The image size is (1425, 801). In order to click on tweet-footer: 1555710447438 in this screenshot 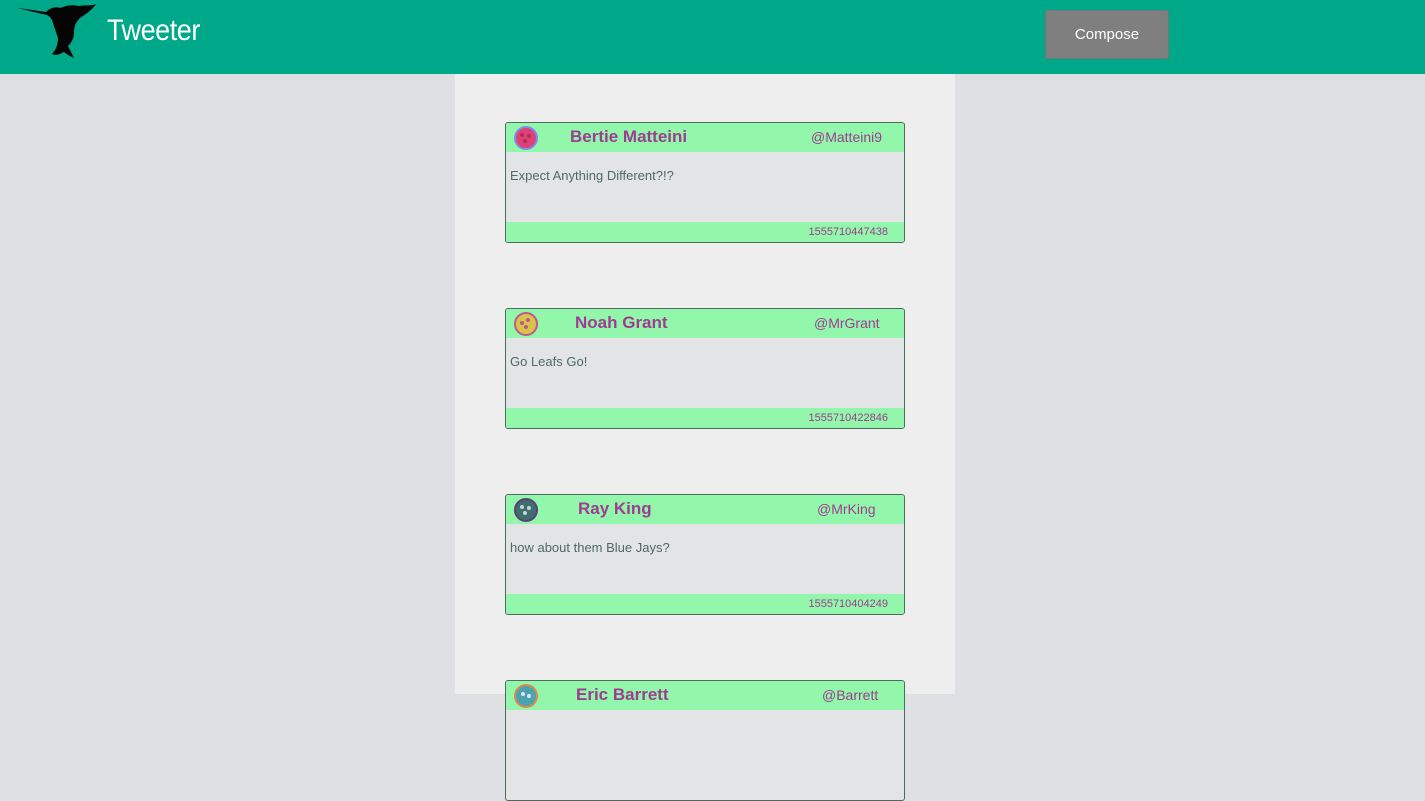, I will do `click(705, 232)`.